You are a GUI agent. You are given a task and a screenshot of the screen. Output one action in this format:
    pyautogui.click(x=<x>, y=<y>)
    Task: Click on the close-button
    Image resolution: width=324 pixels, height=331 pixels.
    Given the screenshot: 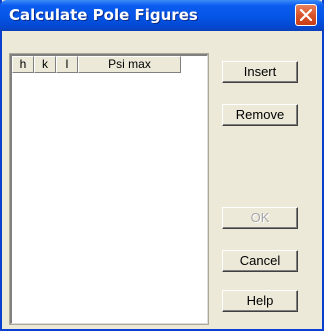 What is the action you would take?
    pyautogui.click(x=306, y=15)
    